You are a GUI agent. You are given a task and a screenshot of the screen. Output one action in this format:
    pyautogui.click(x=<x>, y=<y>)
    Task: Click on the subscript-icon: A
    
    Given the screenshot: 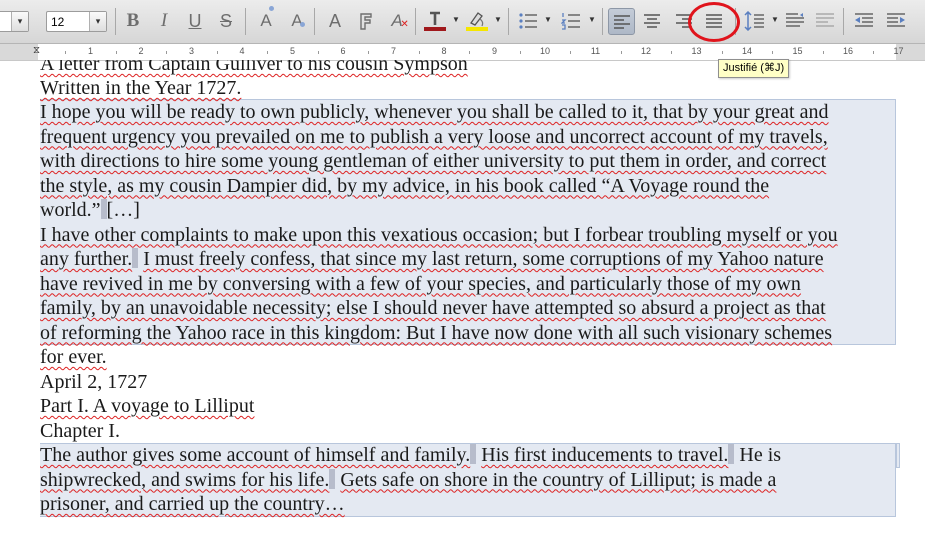 What is the action you would take?
    pyautogui.click(x=298, y=21)
    